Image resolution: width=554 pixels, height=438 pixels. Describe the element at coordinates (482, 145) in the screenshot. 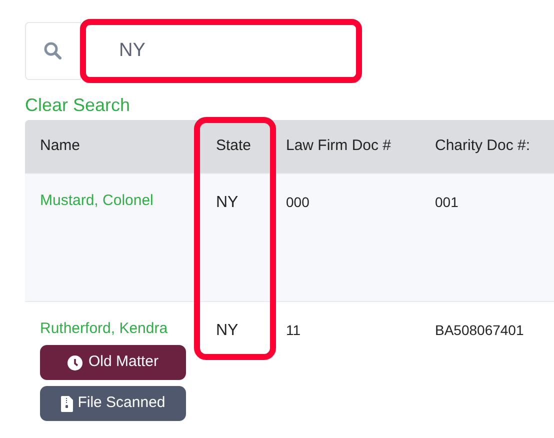

I see `column-header: Charity Doc #:` at that location.